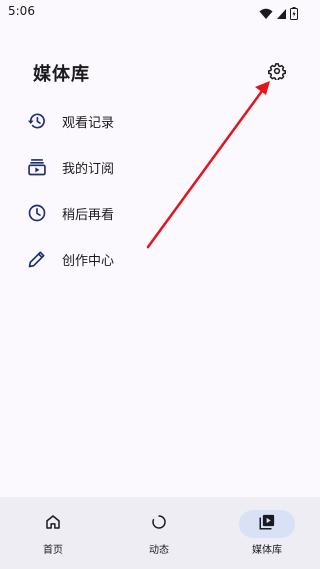  What do you see at coordinates (37, 167) in the screenshot?
I see `subscriptions-icon` at bounding box center [37, 167].